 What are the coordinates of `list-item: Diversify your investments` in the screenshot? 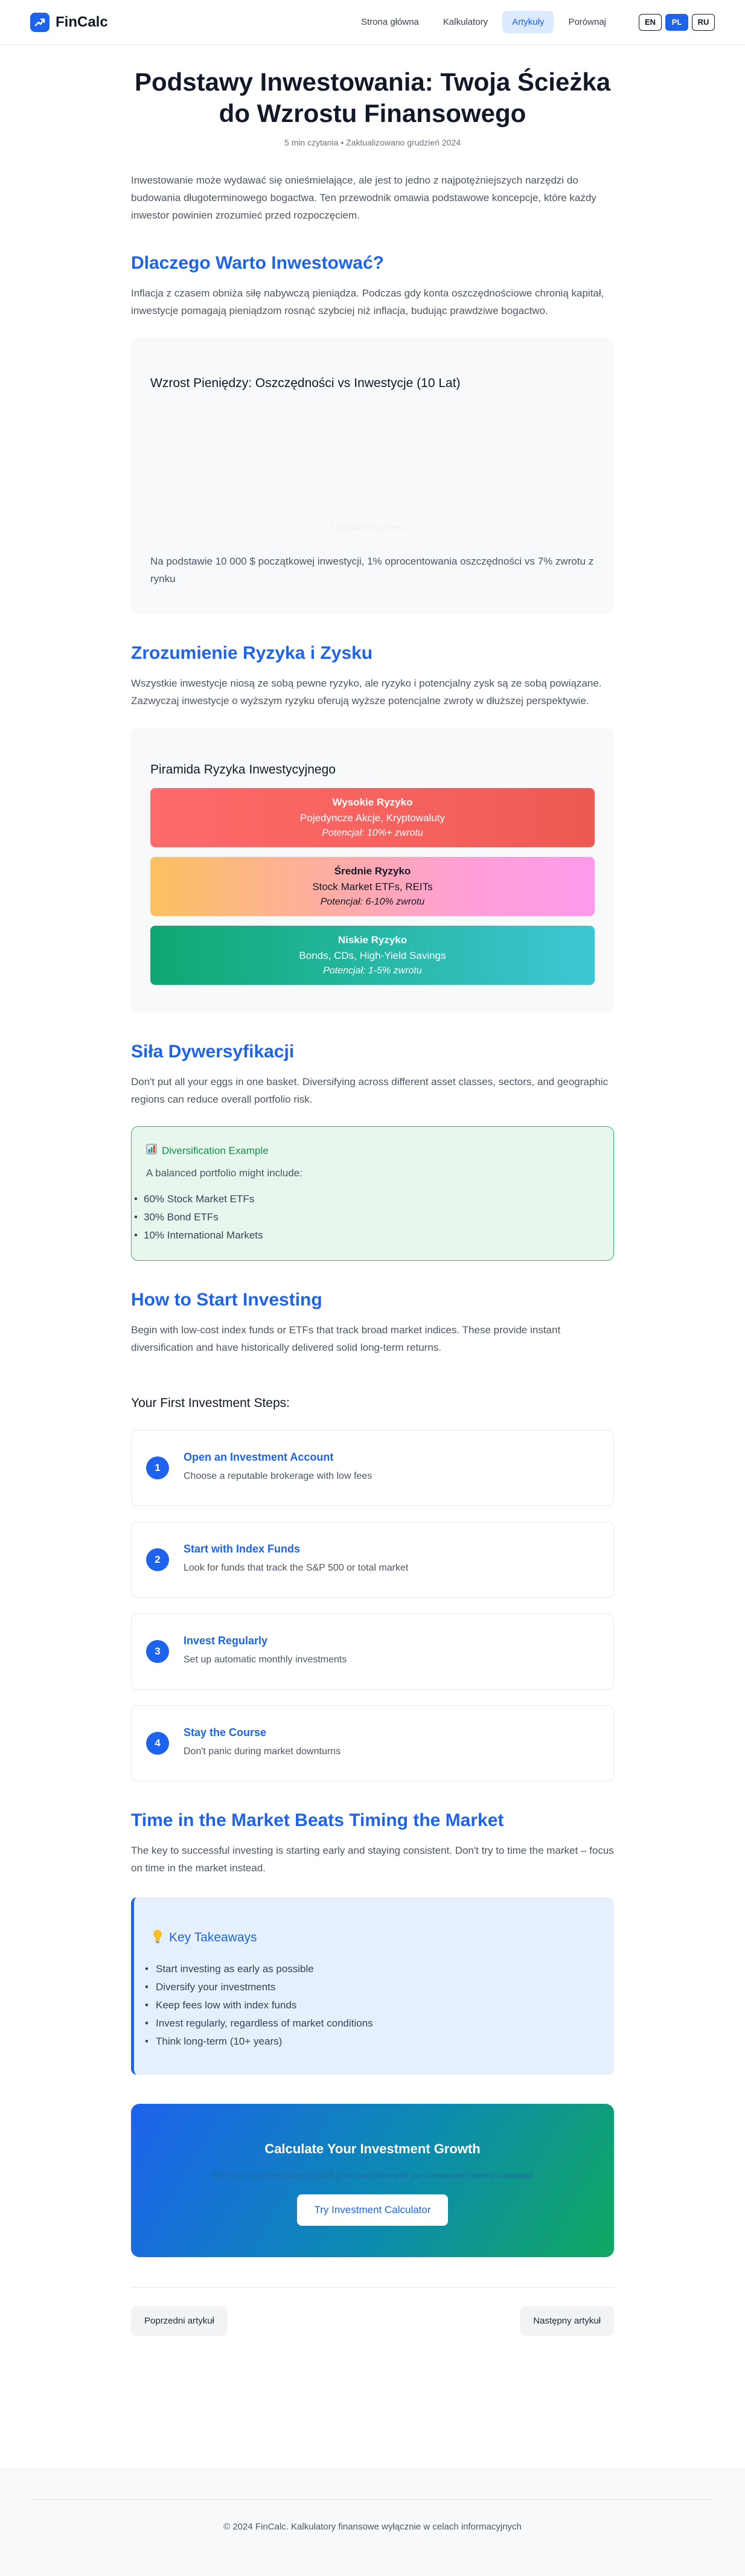 It's located at (371, 1987).